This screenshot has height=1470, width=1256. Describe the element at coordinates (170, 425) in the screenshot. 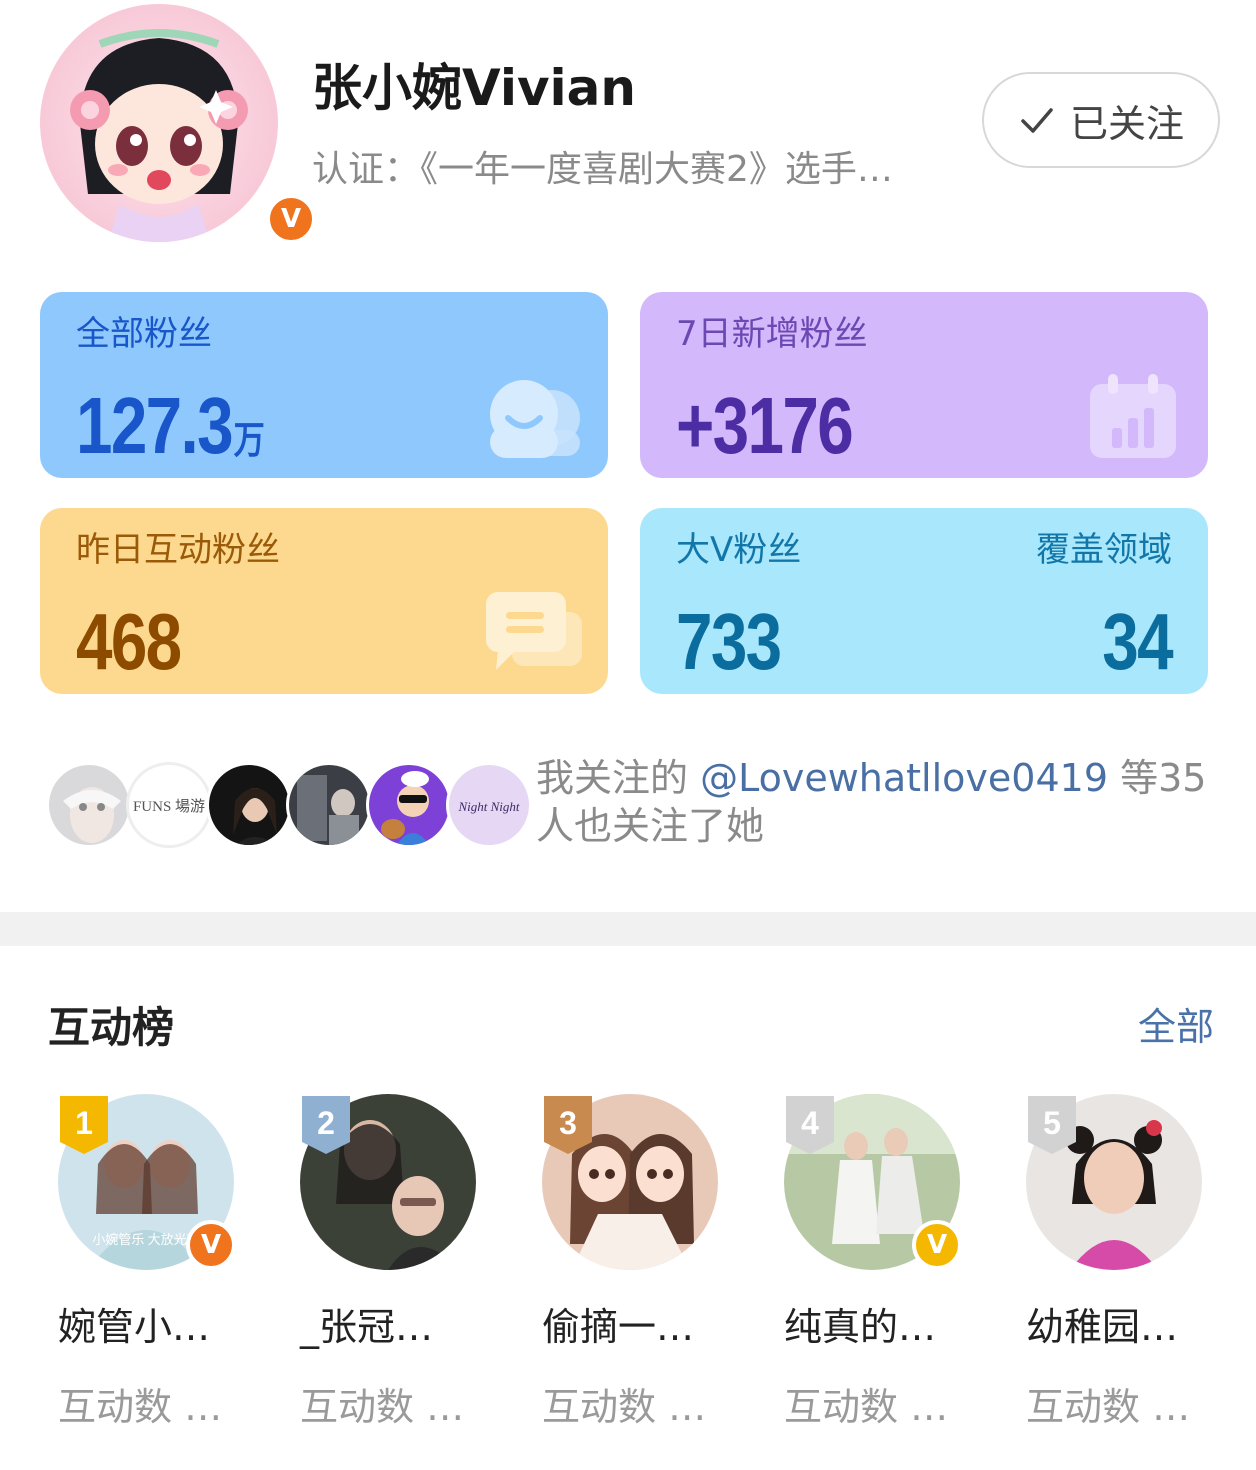

I see `all-fans-value: 127.3万` at that location.